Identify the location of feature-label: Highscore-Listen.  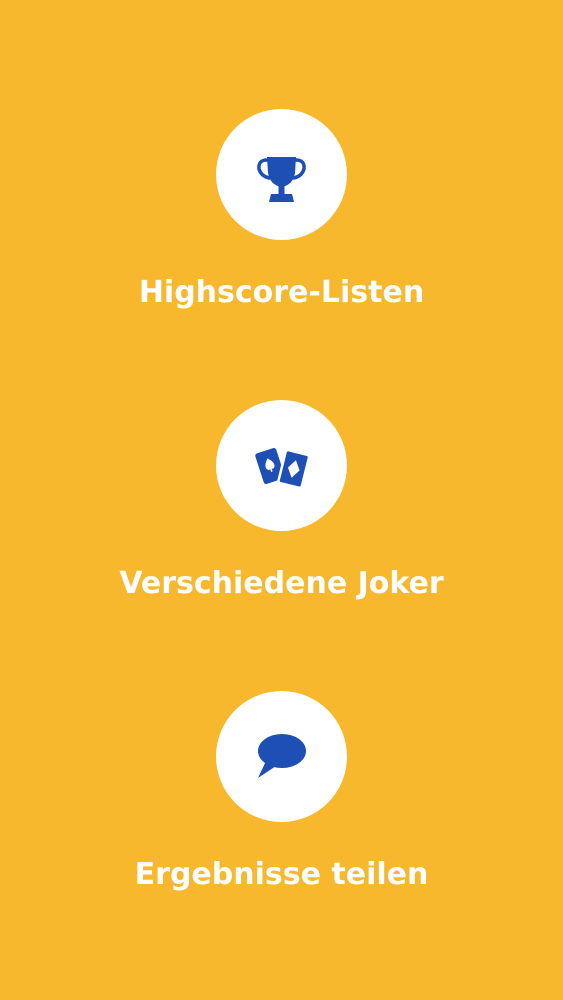
(281, 292).